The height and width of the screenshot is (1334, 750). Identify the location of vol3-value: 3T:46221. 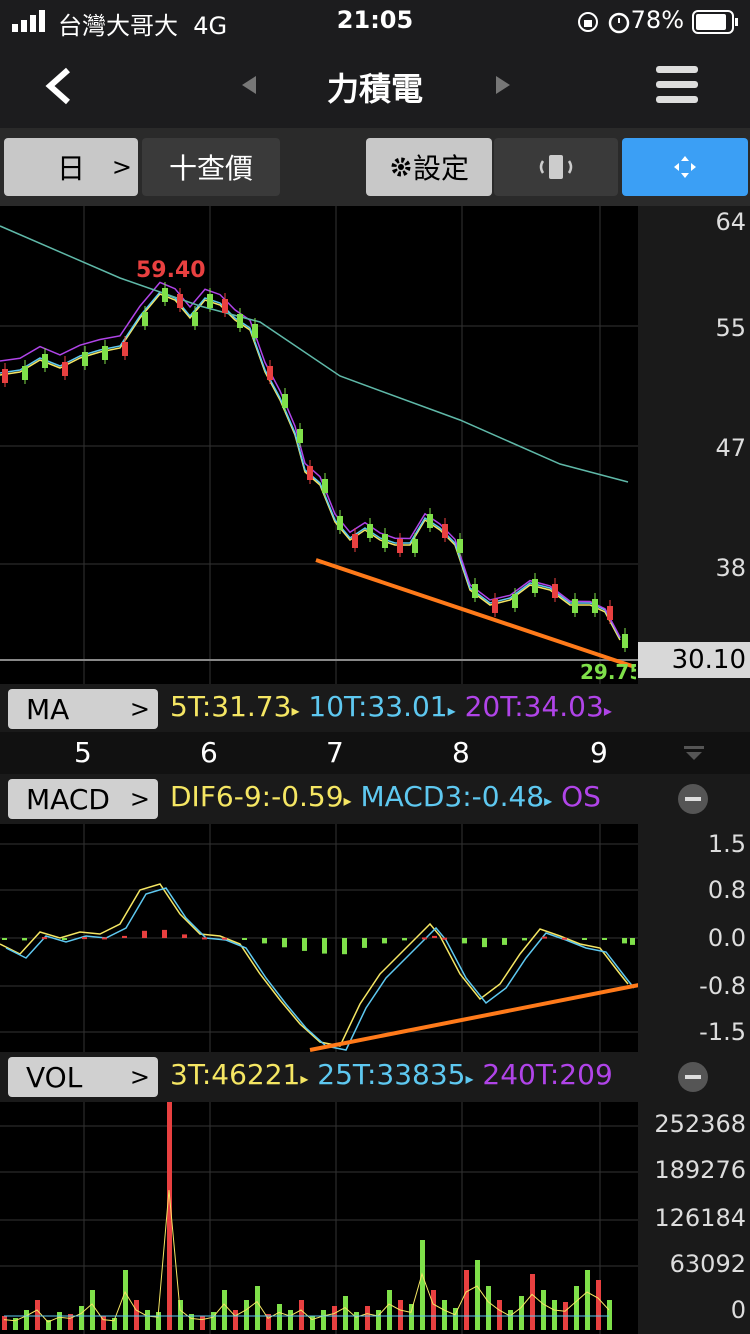
(235, 1074).